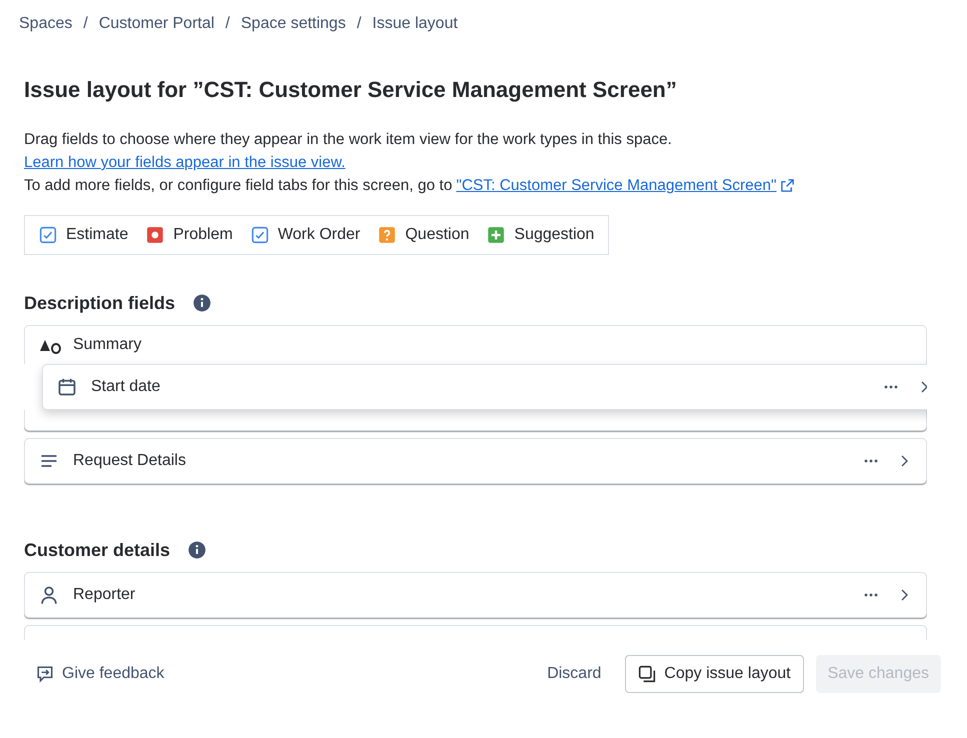 Image resolution: width=967 pixels, height=738 pixels. I want to click on section-heading: Description fields, so click(100, 303).